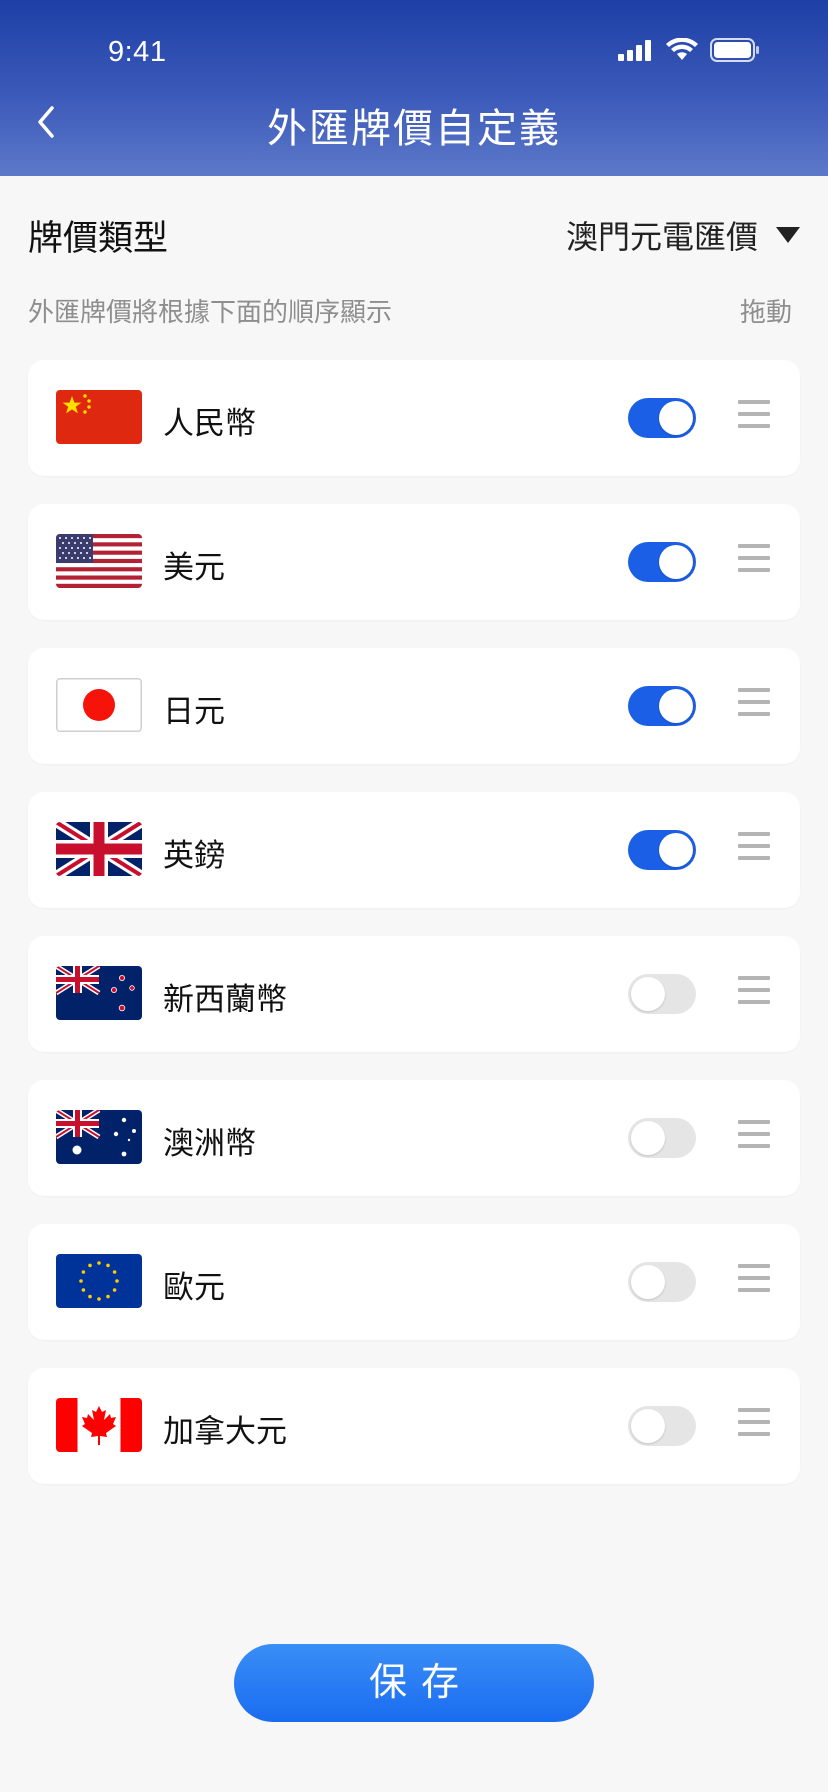 Image resolution: width=828 pixels, height=1792 pixels. Describe the element at coordinates (99, 993) in the screenshot. I see `new-zealand-flag-icon` at that location.